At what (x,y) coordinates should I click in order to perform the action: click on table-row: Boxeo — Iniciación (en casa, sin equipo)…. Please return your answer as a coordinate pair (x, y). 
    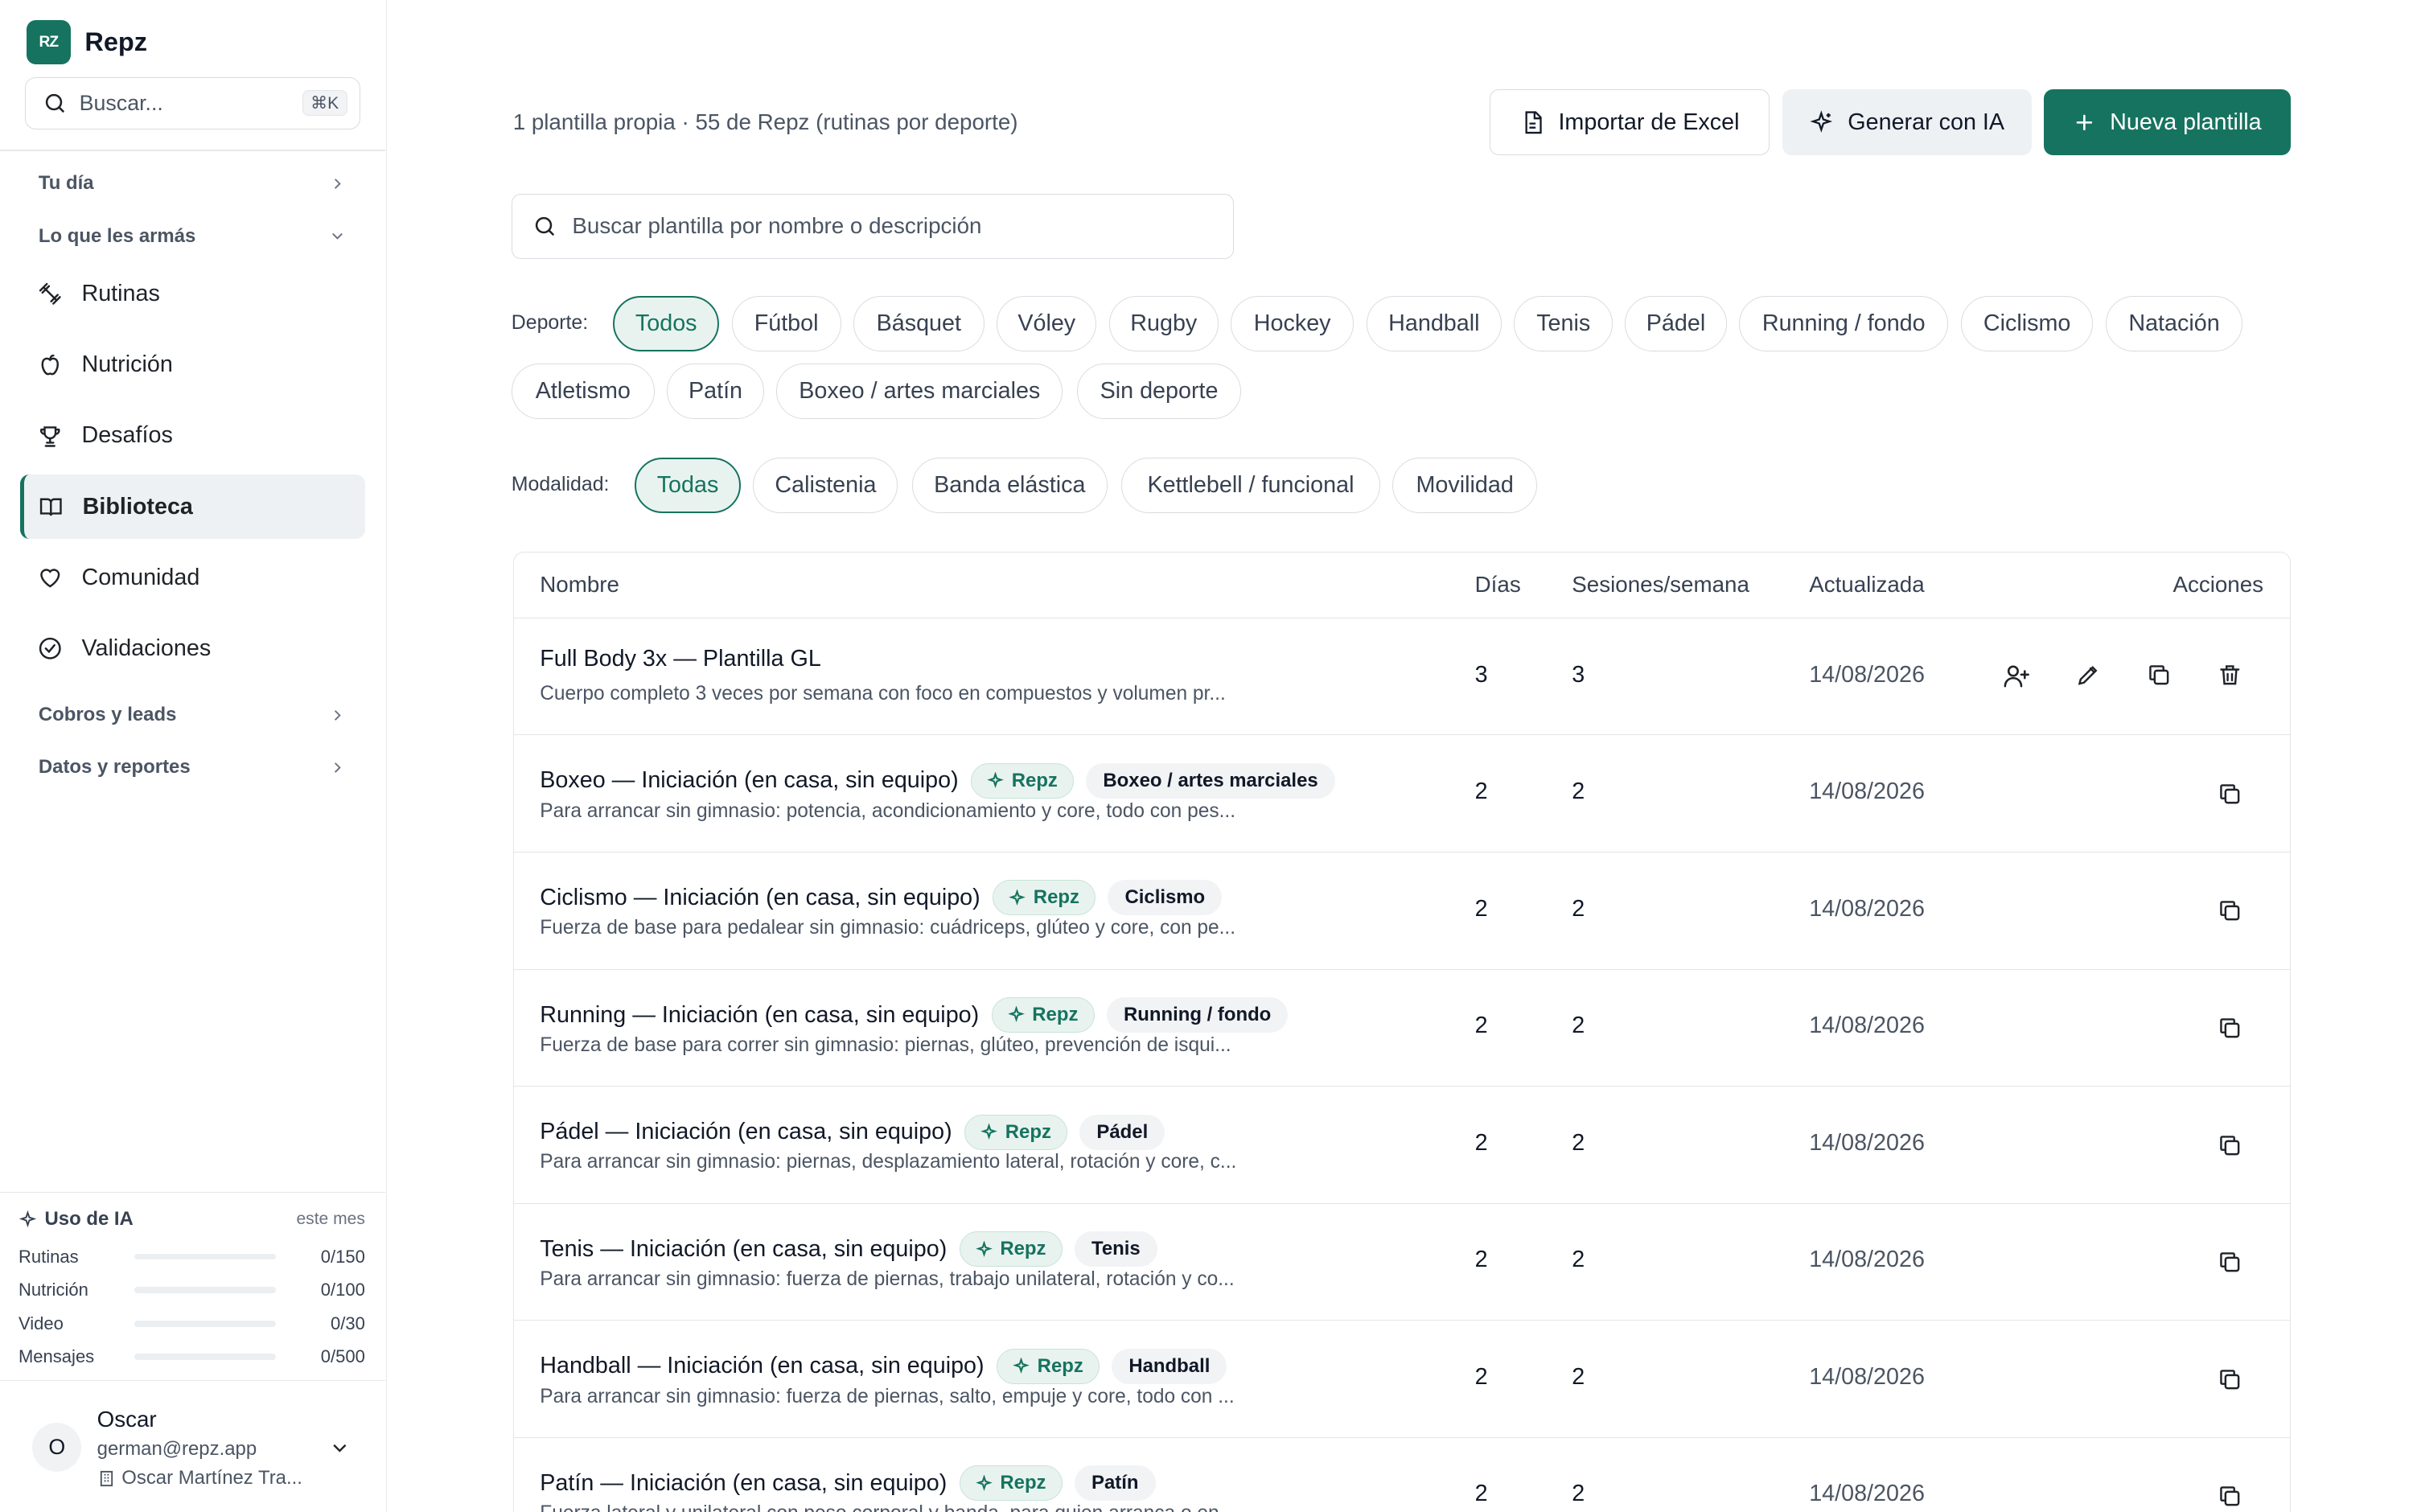
    Looking at the image, I should click on (1401, 794).